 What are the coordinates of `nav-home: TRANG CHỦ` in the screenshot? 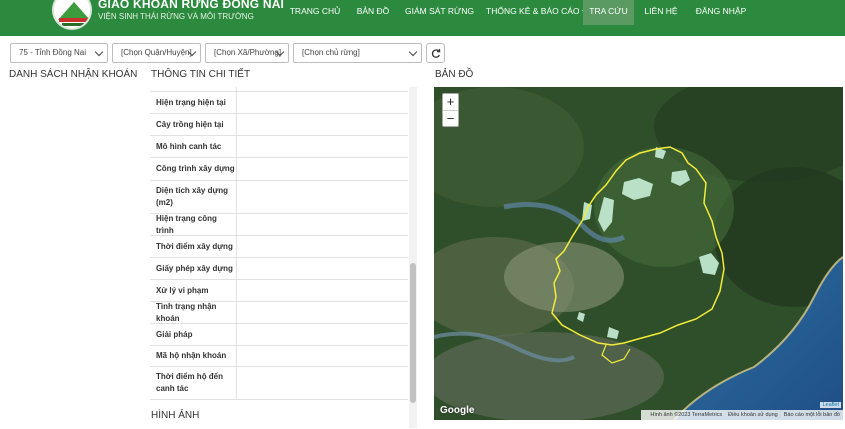 It's located at (315, 12).